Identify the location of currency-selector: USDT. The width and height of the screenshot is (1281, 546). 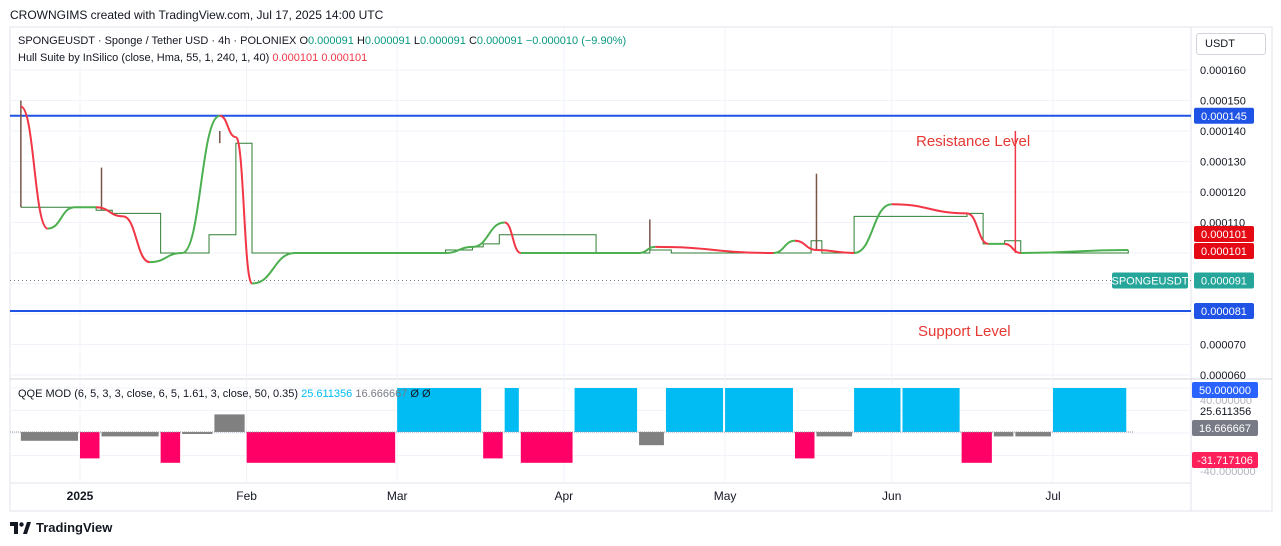
(1231, 44).